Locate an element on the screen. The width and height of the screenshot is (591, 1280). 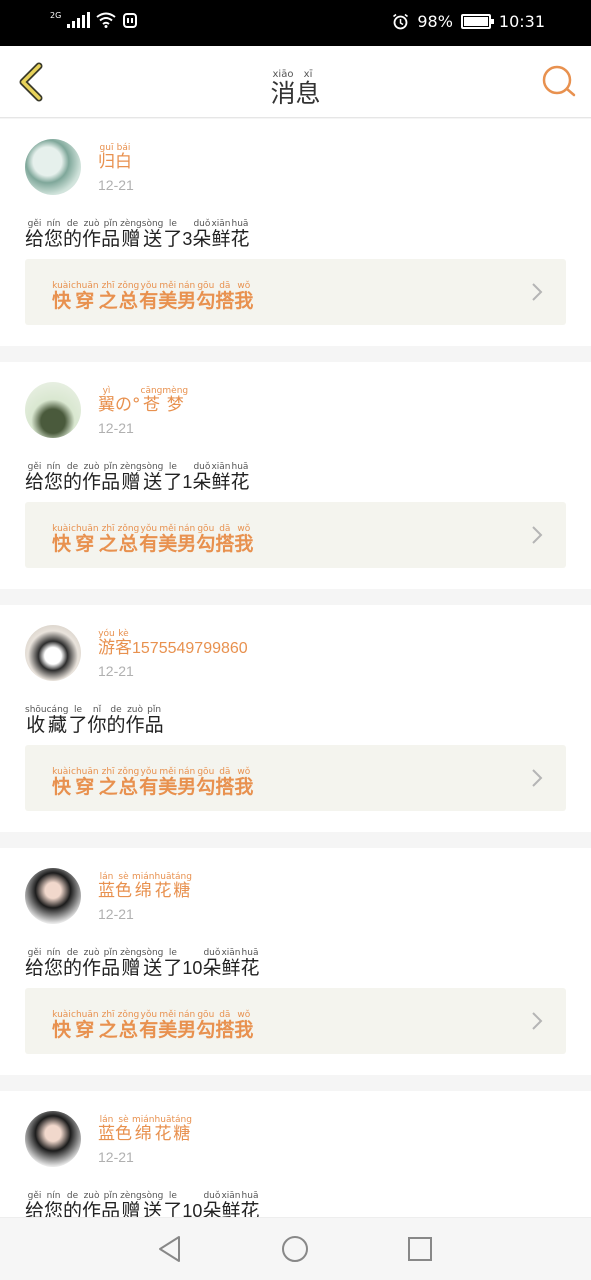
ruby-char: duǒ 朵 is located at coordinates (211, 1204).